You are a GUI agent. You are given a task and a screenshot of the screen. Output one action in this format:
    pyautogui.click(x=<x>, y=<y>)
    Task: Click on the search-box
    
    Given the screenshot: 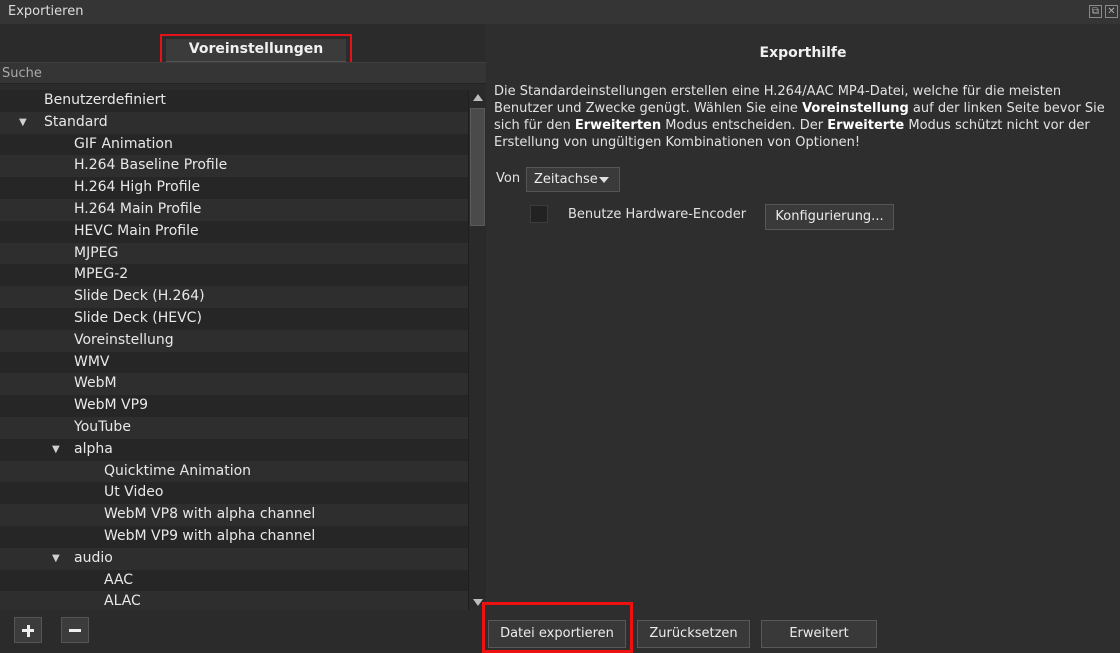 What is the action you would take?
    pyautogui.click(x=243, y=73)
    